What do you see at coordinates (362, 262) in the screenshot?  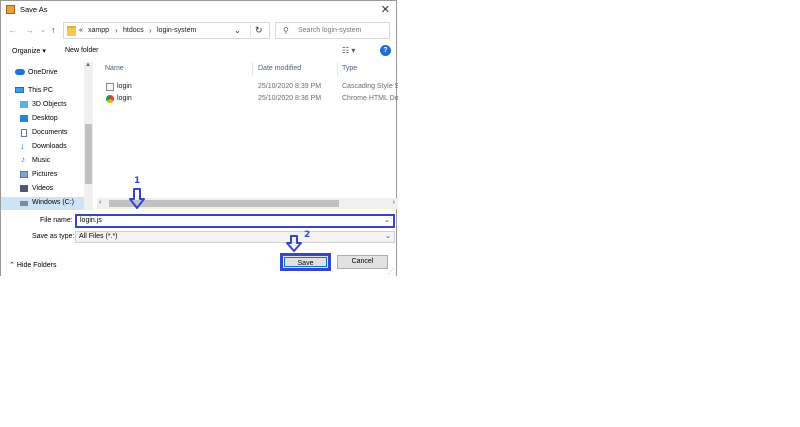 I see `cancel-button: Cancel` at bounding box center [362, 262].